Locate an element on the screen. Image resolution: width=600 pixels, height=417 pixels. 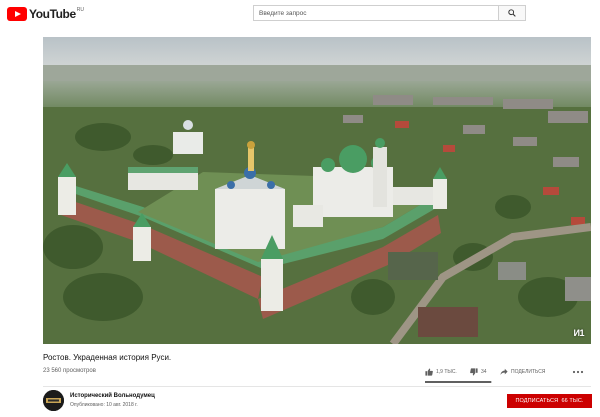
youtube-logo: YouTube RU is located at coordinates (45, 14).